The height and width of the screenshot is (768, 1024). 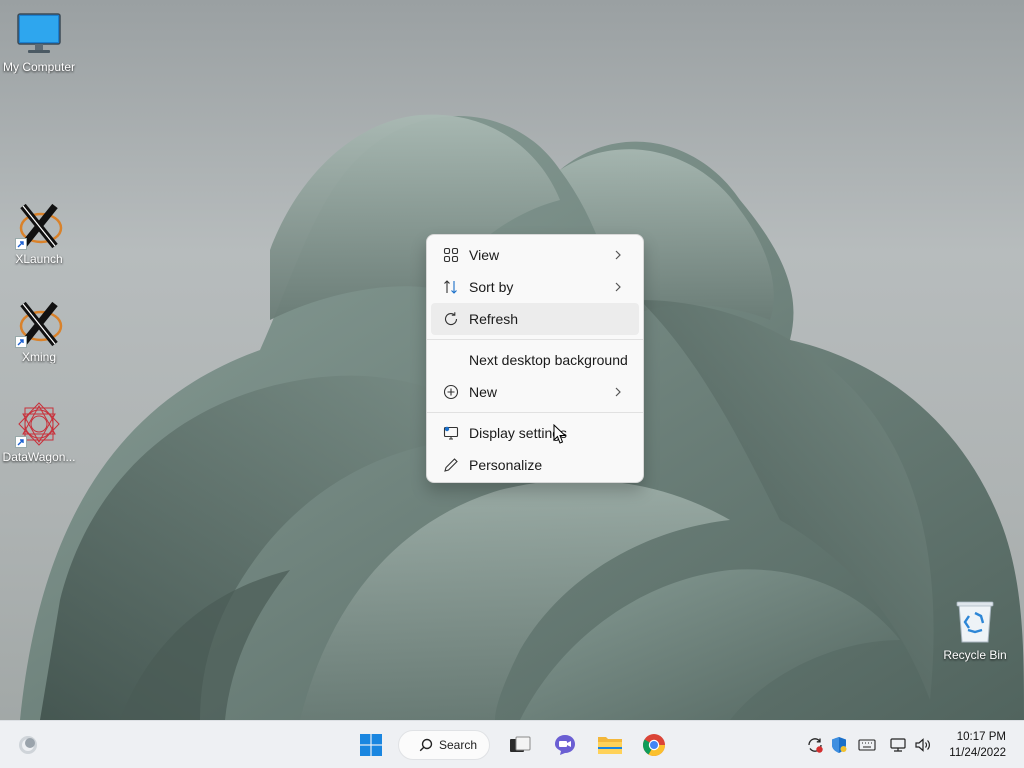 I want to click on file-explorer-icon, so click(x=610, y=745).